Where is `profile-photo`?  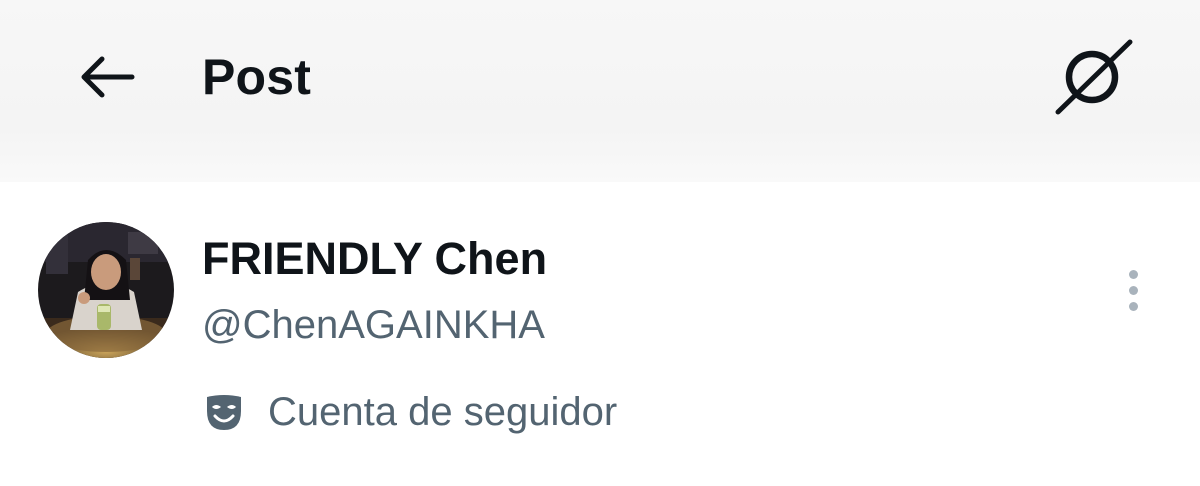 profile-photo is located at coordinates (106, 290).